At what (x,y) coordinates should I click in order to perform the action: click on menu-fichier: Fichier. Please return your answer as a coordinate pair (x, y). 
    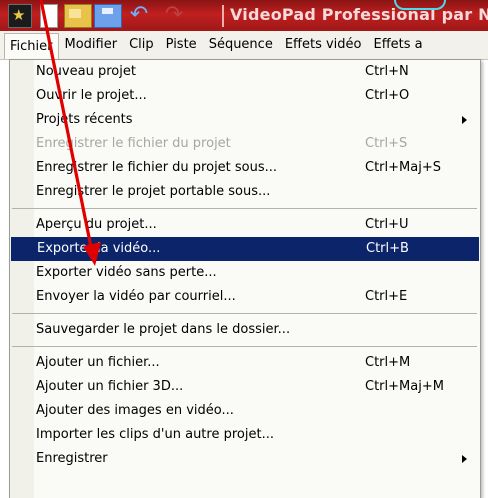
    Looking at the image, I should click on (31, 46).